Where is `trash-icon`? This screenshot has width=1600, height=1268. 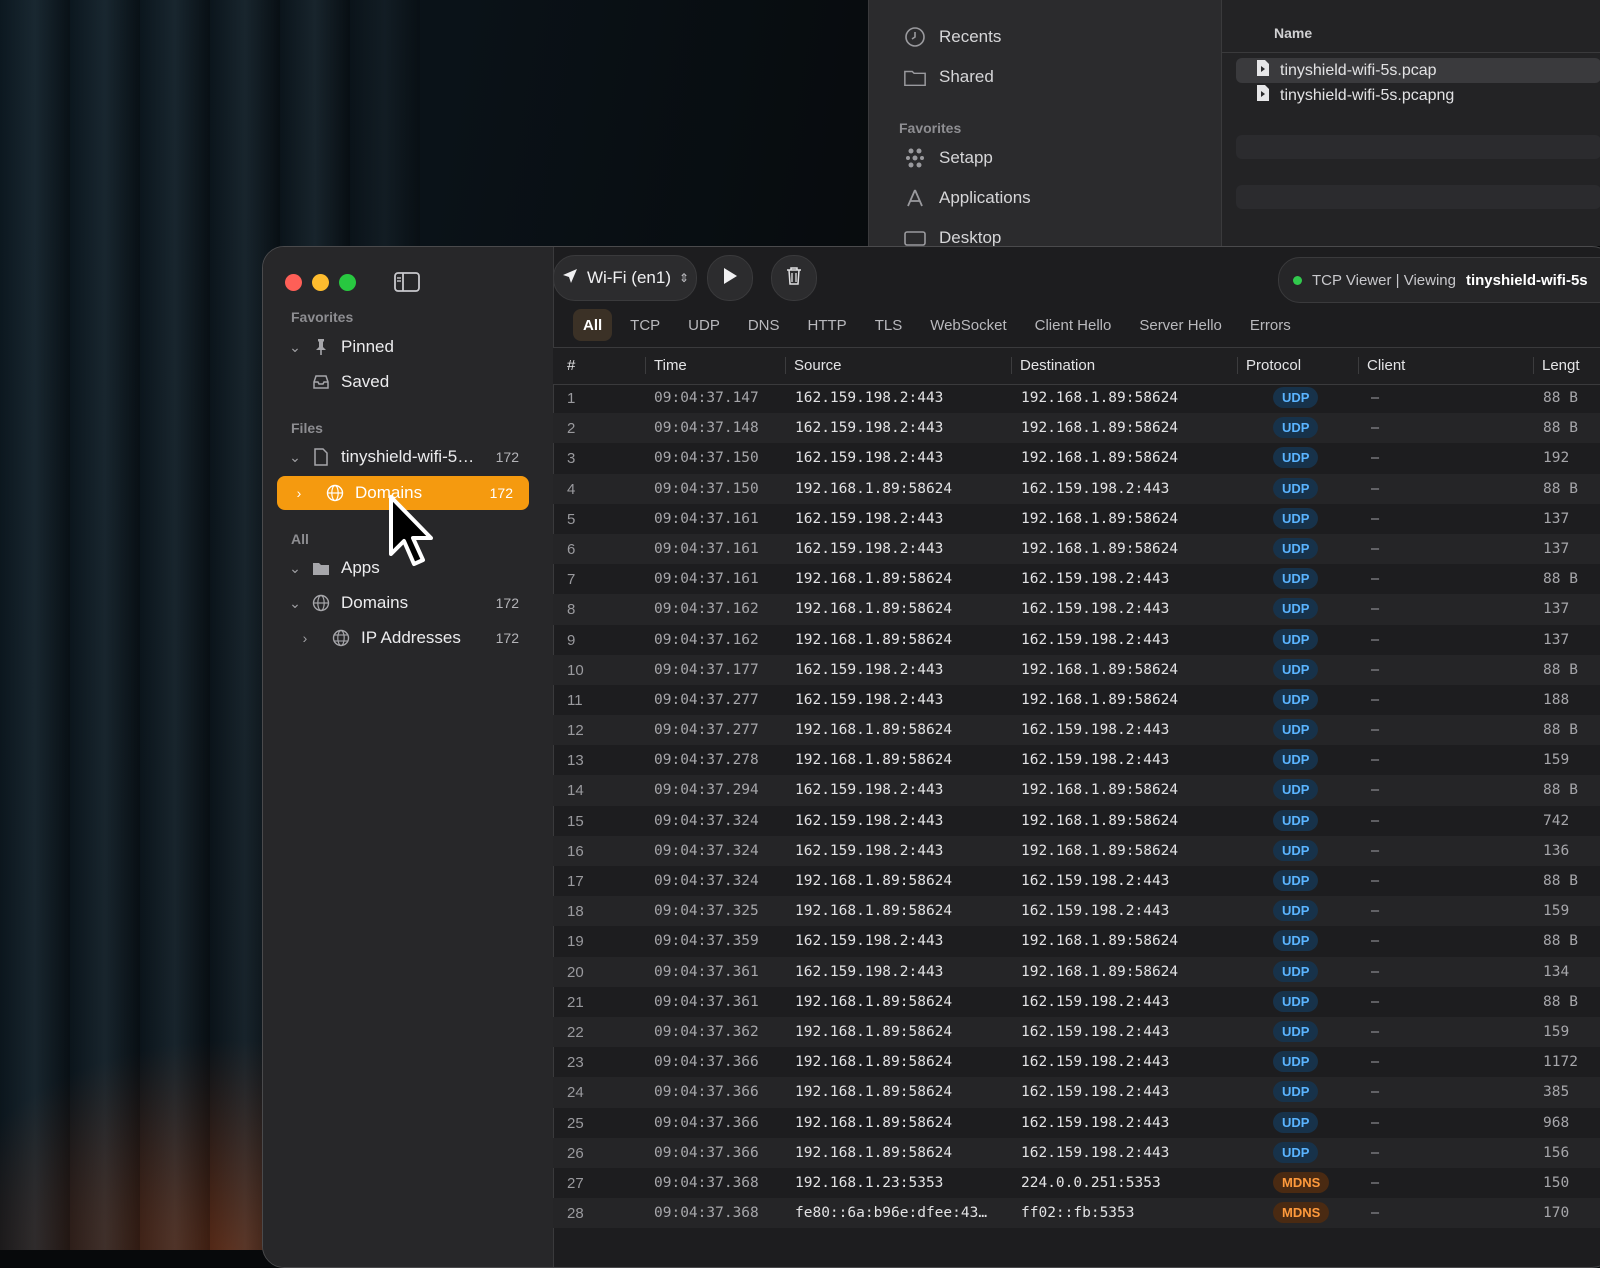
trash-icon is located at coordinates (794, 278).